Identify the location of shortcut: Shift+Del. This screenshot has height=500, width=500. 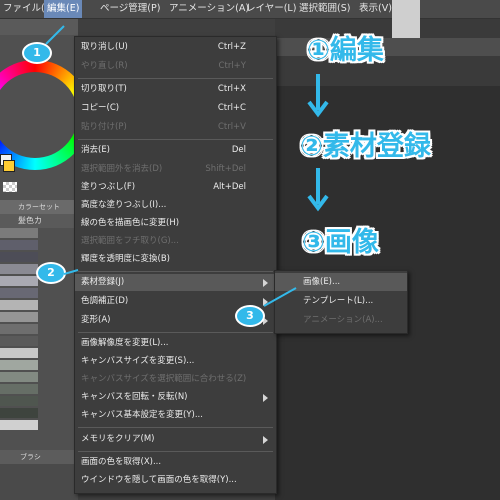
(225, 169).